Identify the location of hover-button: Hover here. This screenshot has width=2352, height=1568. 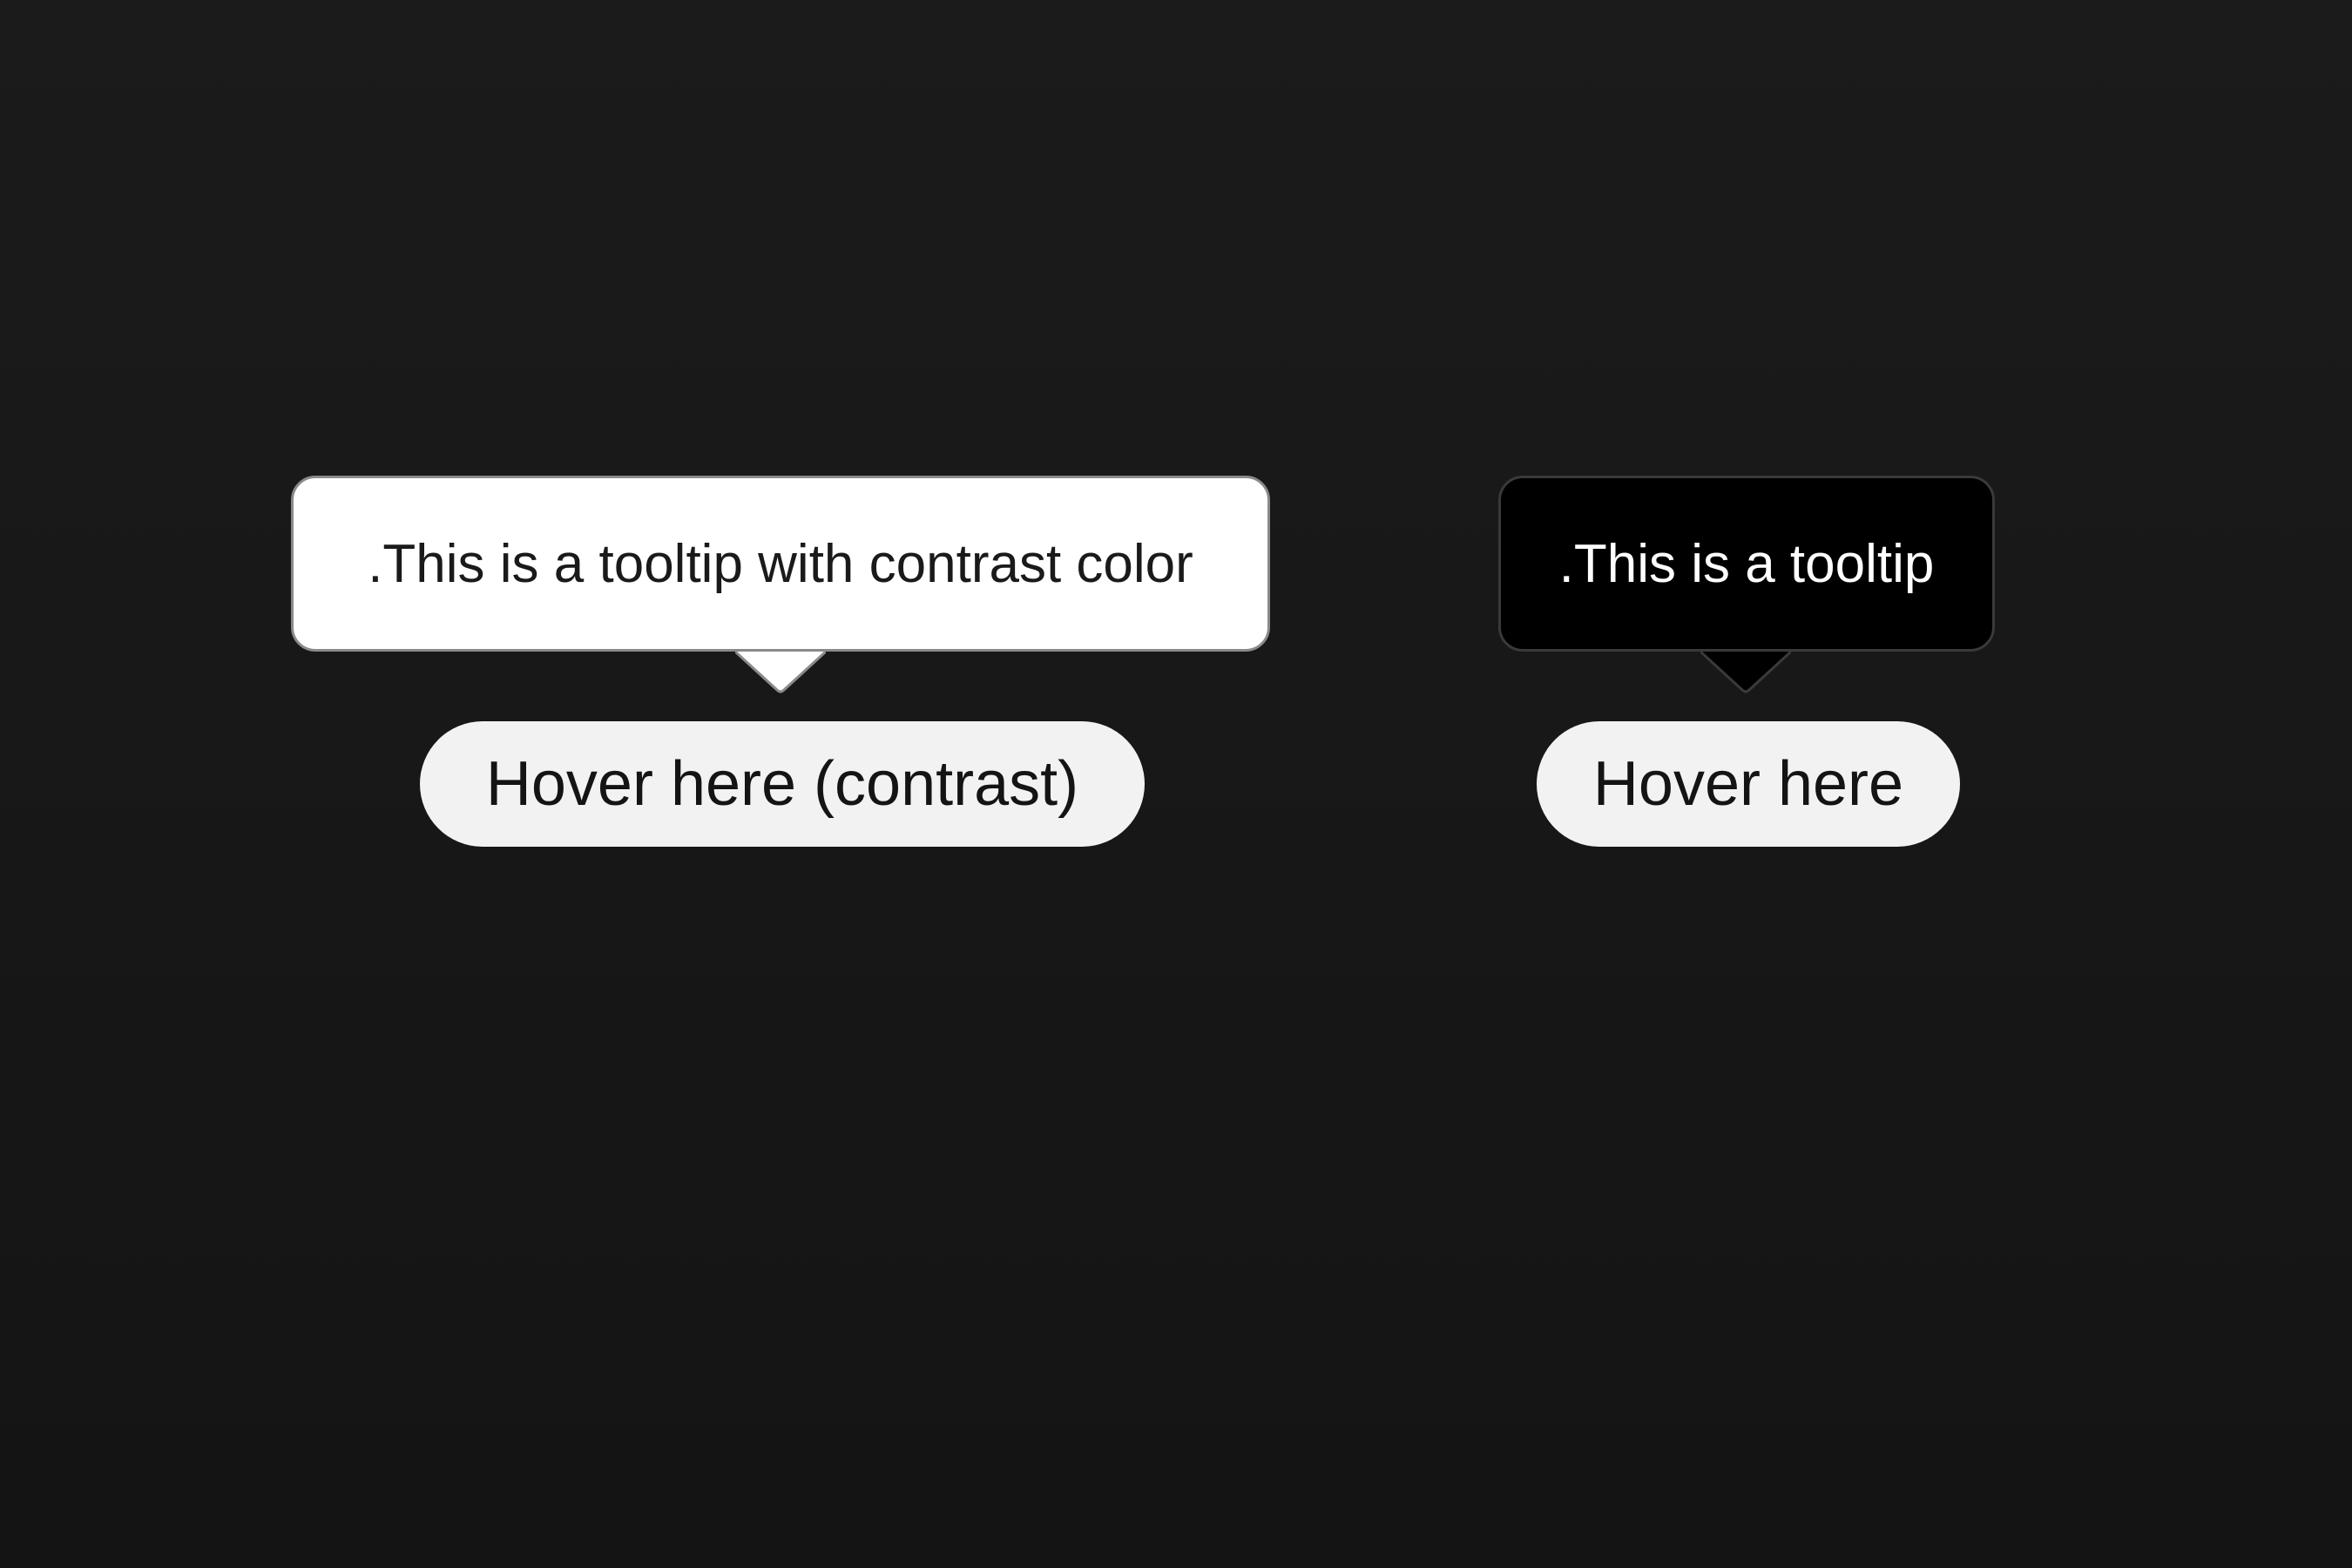
(1748, 784).